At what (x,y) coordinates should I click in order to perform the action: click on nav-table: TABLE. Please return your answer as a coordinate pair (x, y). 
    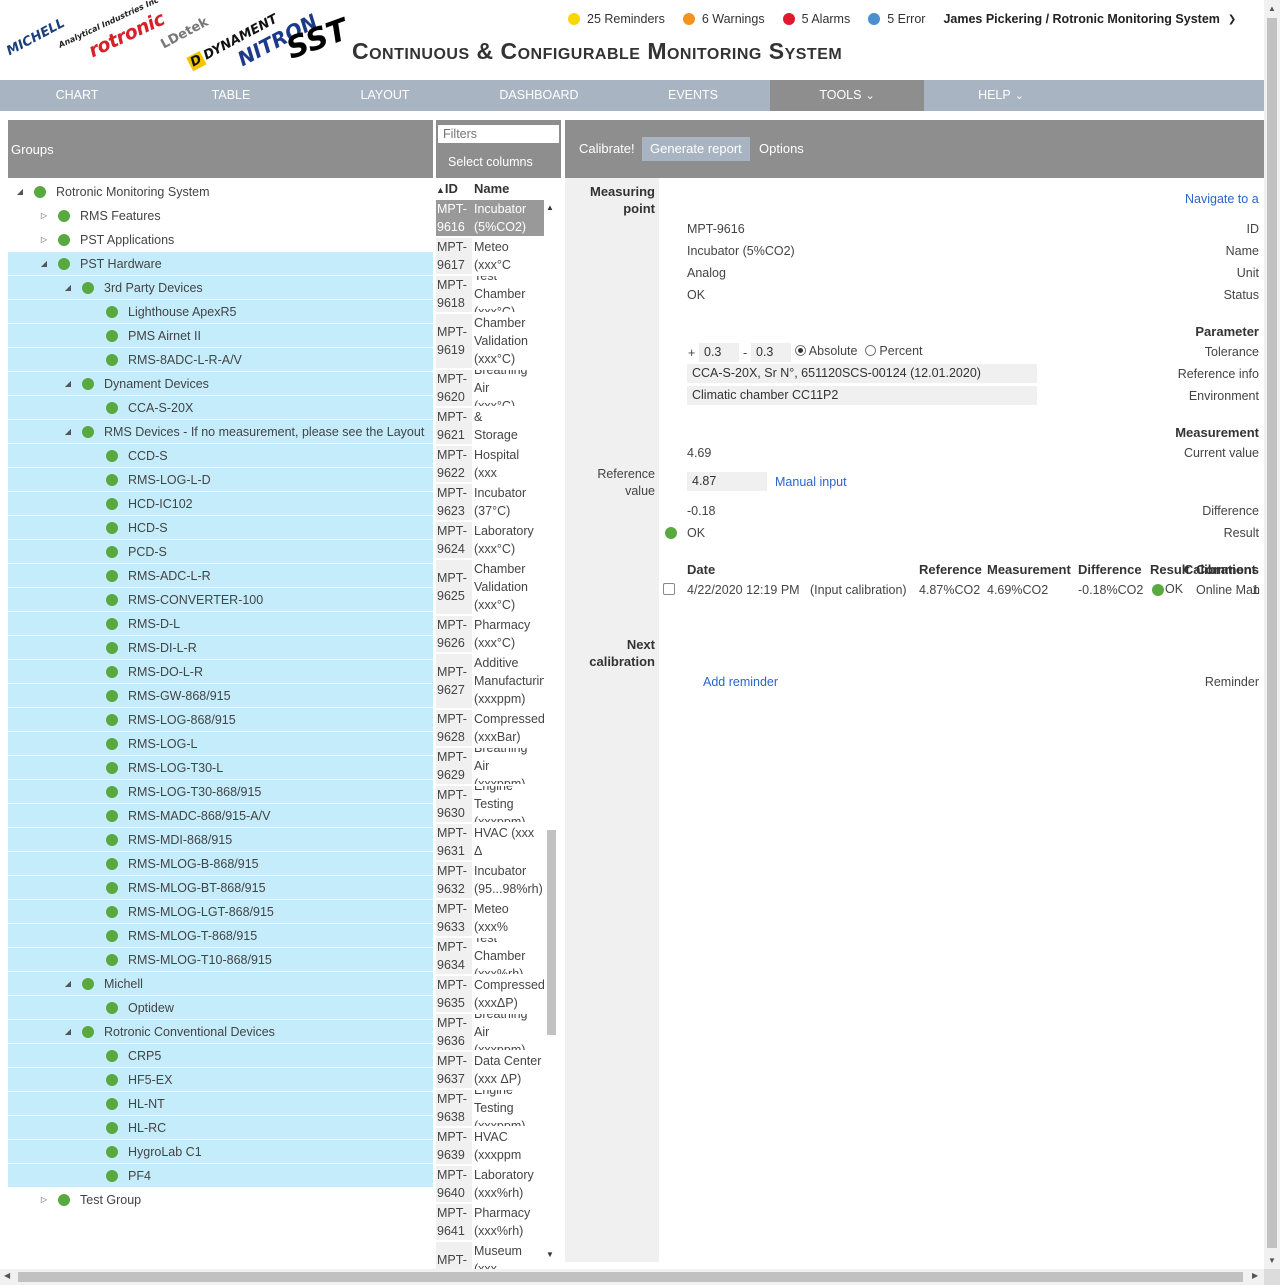
    Looking at the image, I should click on (231, 95).